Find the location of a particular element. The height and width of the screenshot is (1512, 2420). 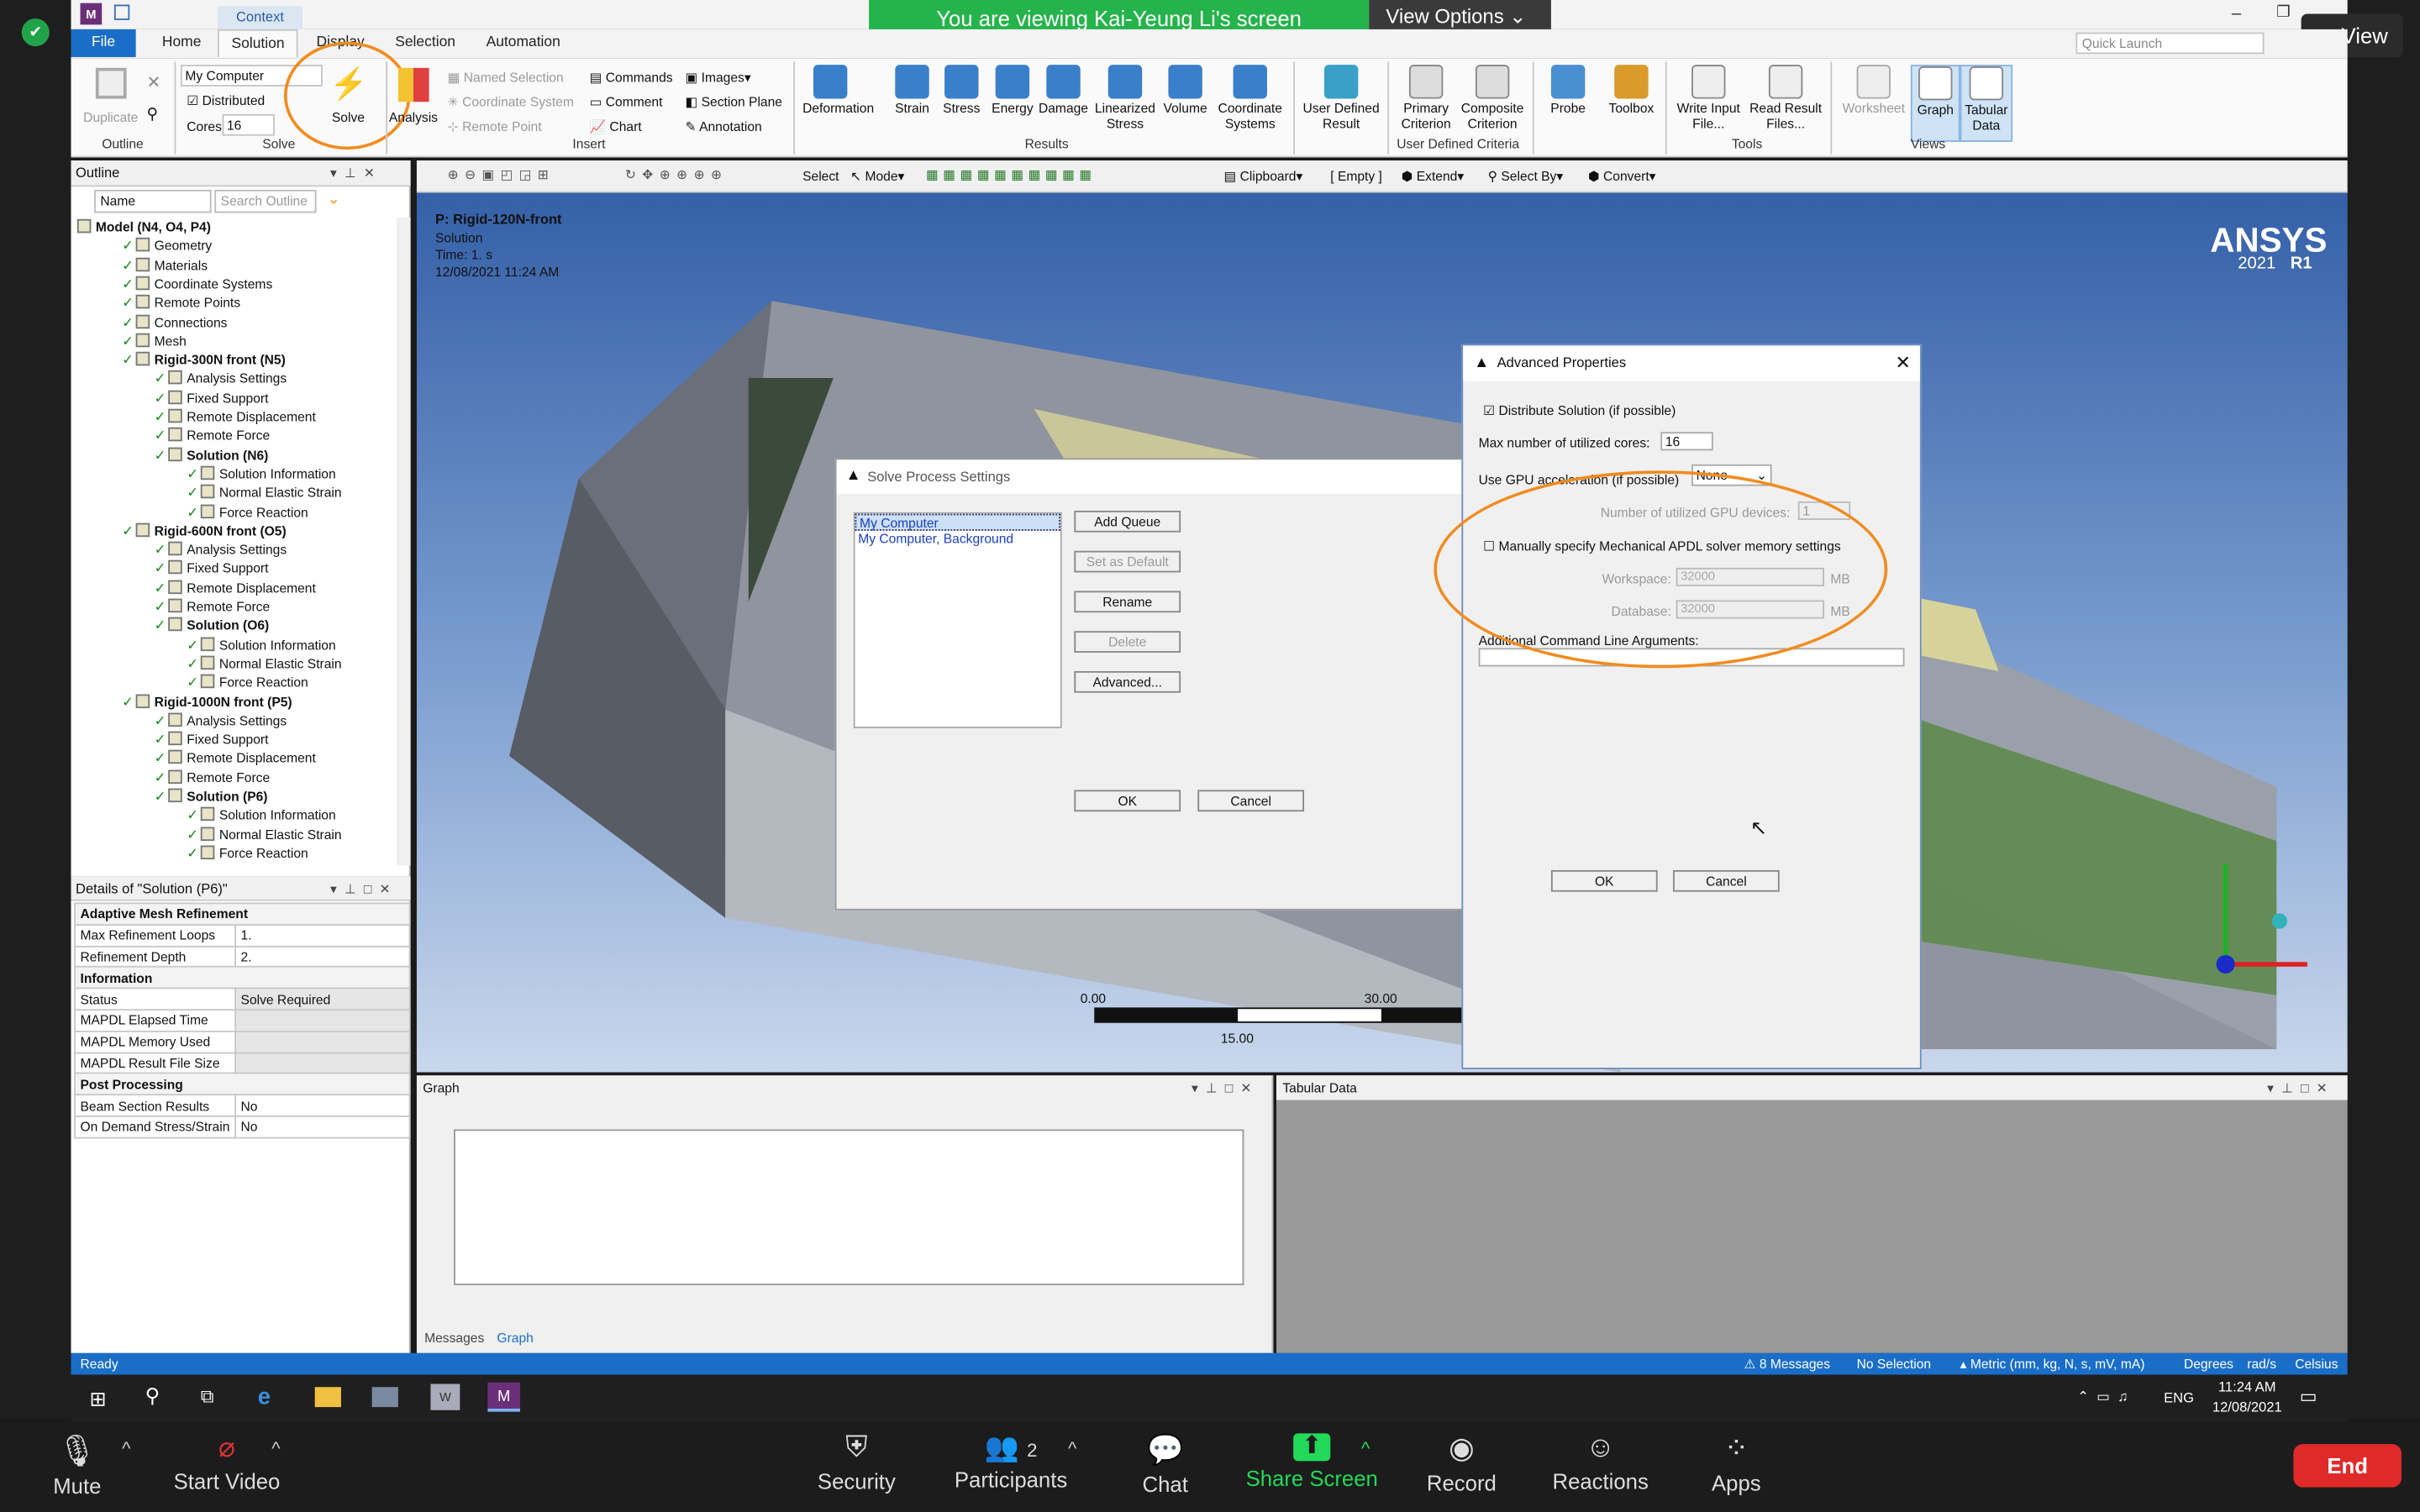

clipboard-button: ▤ Clipboard▾ is located at coordinates (1263, 176).